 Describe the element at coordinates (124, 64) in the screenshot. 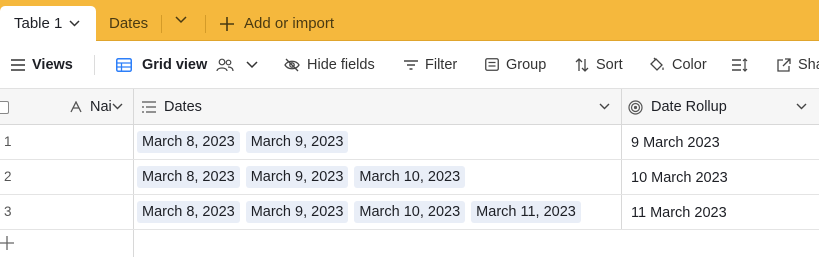

I see `grid-icon` at that location.